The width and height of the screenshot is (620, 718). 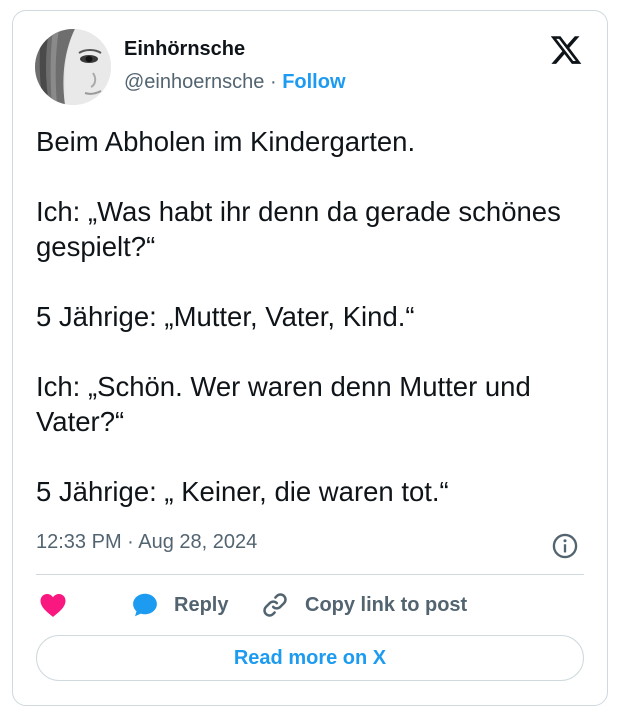 I want to click on like-button, so click(x=53, y=605).